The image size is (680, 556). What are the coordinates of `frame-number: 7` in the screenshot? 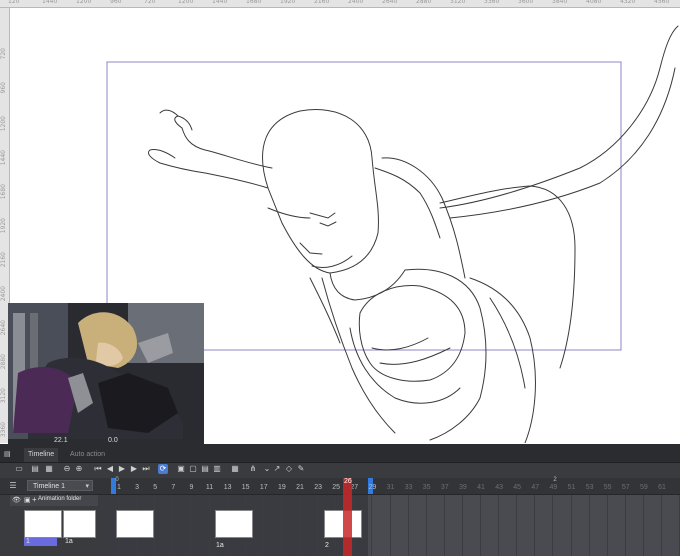 It's located at (173, 487).